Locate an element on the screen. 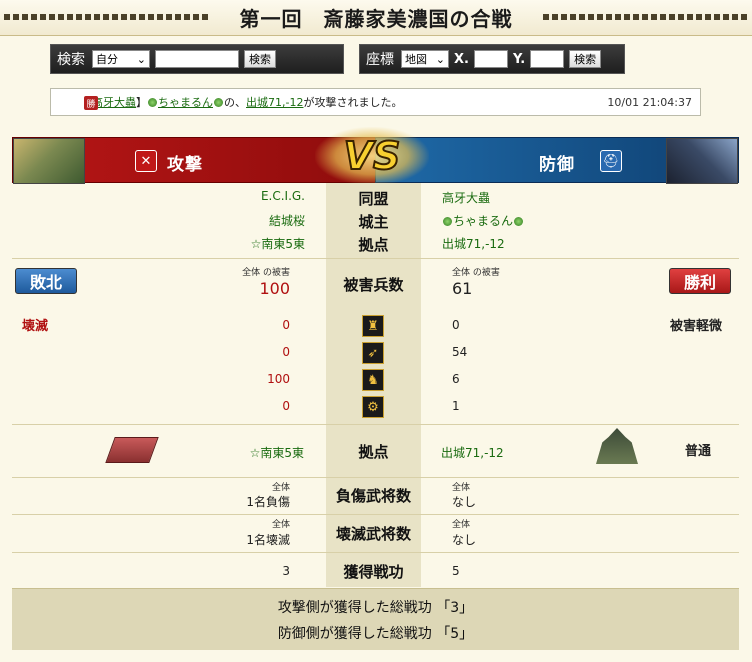 The width and height of the screenshot is (752, 662). defeat-badge: 敗北 is located at coordinates (46, 281).